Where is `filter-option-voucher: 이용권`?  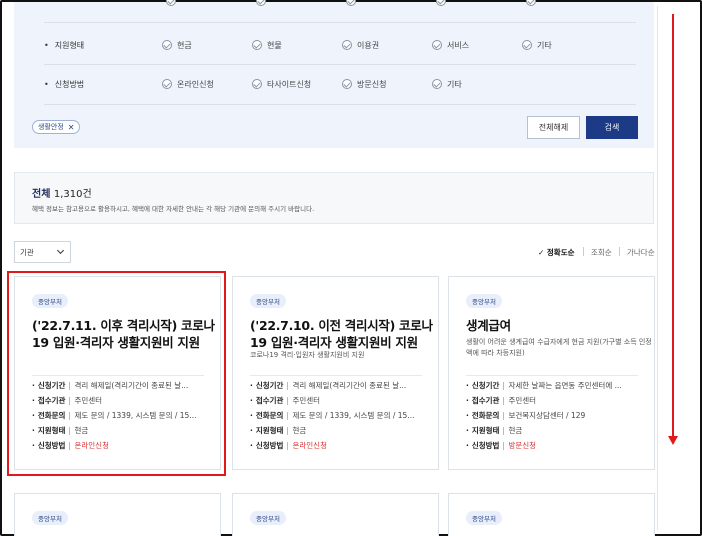 filter-option-voucher: 이용권 is located at coordinates (387, 45).